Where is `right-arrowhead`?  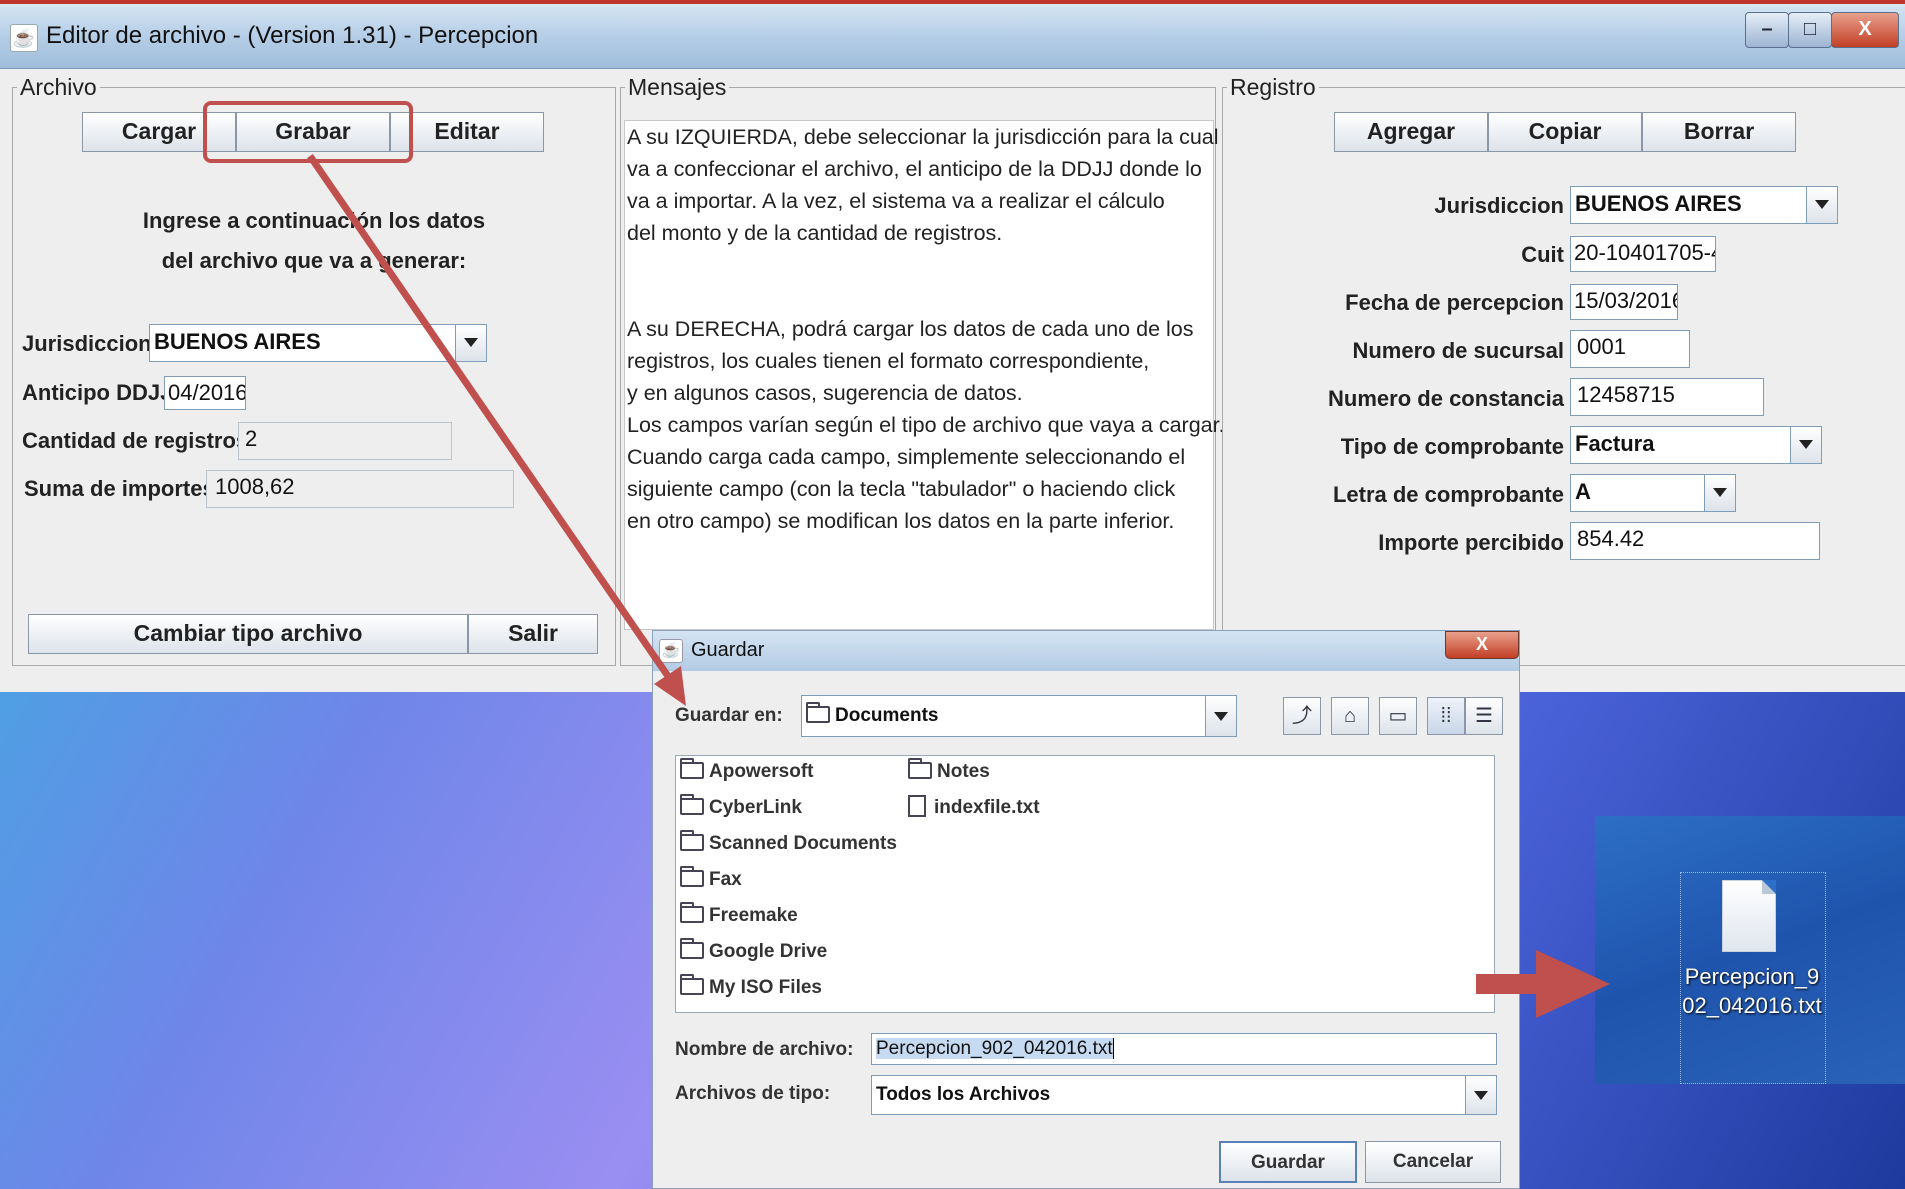
right-arrowhead is located at coordinates (1573, 984).